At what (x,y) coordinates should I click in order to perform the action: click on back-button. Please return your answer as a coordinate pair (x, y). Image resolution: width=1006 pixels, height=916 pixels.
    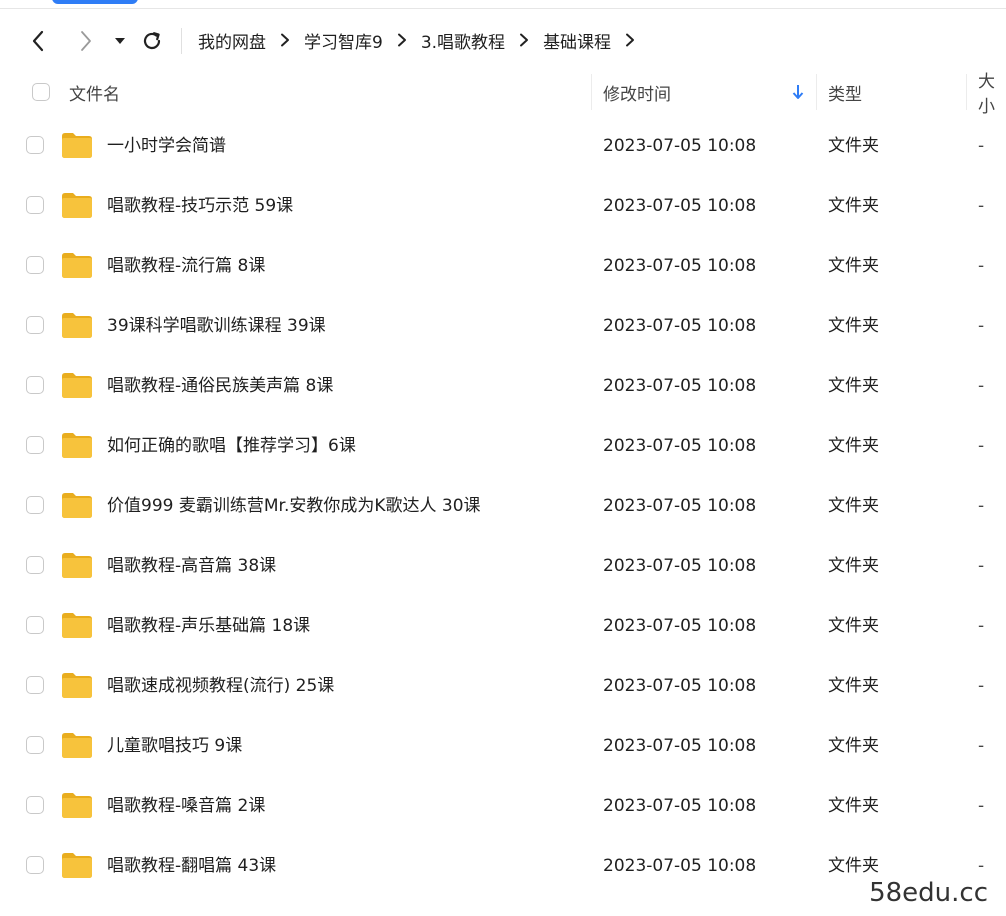
    Looking at the image, I should click on (38, 41).